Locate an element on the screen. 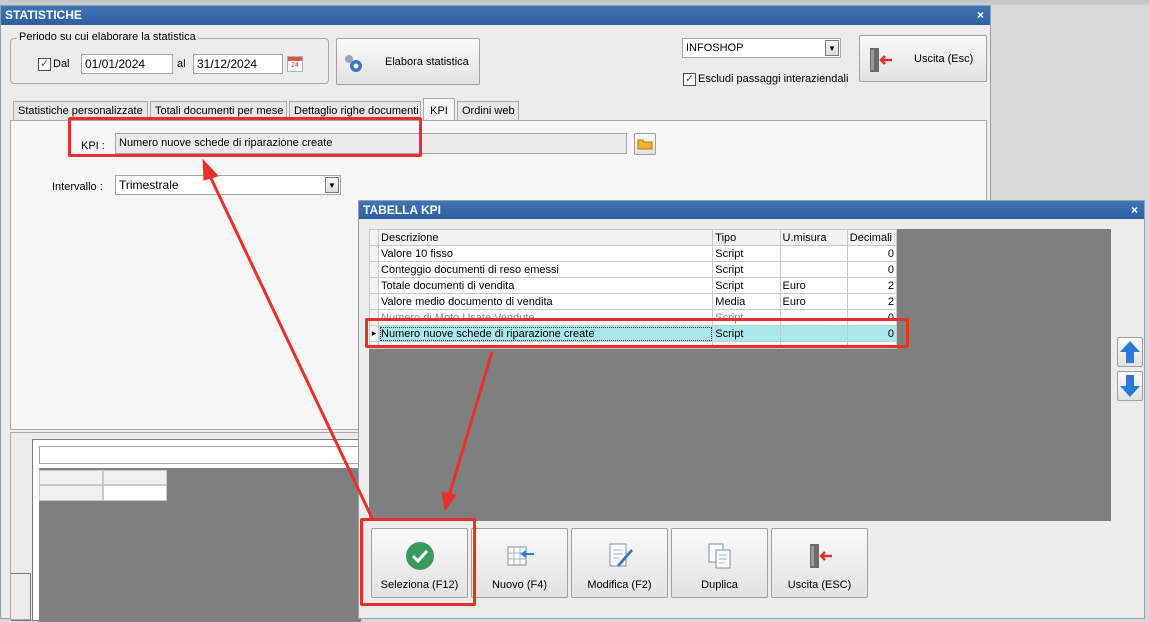 The image size is (1149, 622). annotation-arrows is located at coordinates (348, 338).